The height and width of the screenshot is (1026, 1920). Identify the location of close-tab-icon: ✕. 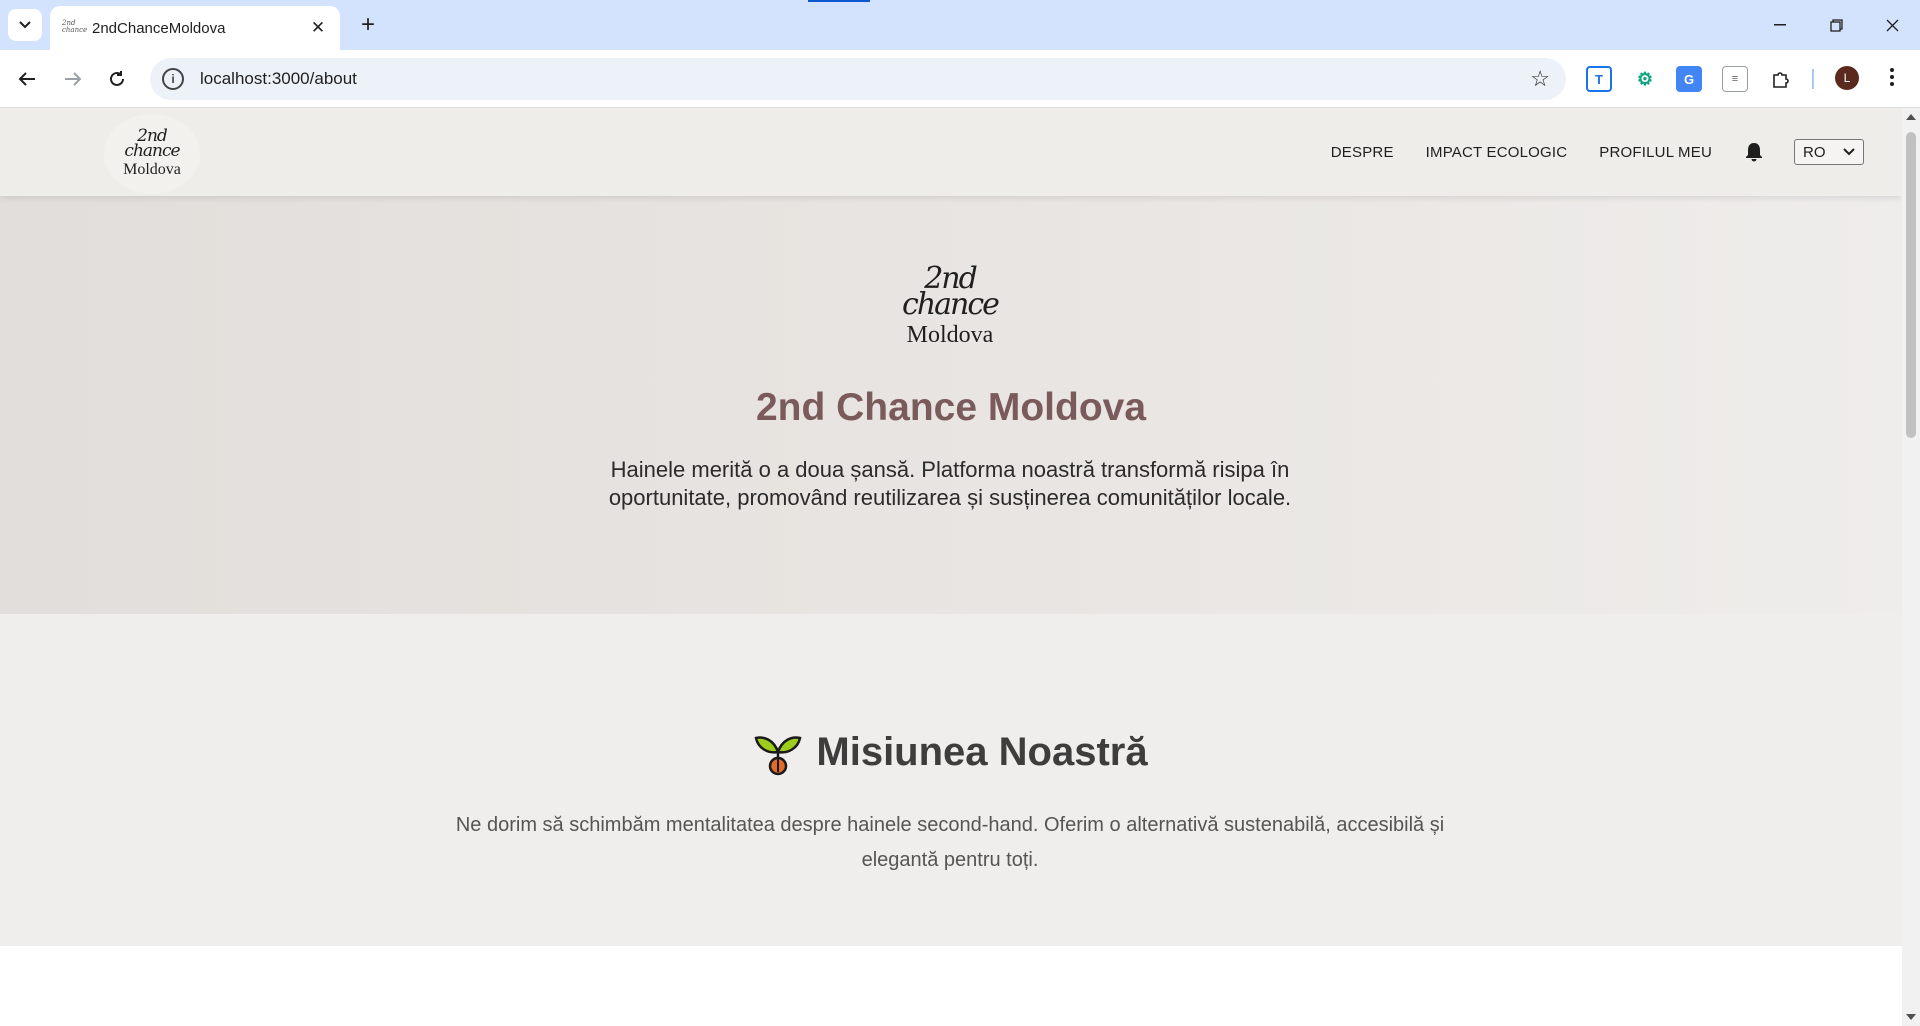
(318, 28).